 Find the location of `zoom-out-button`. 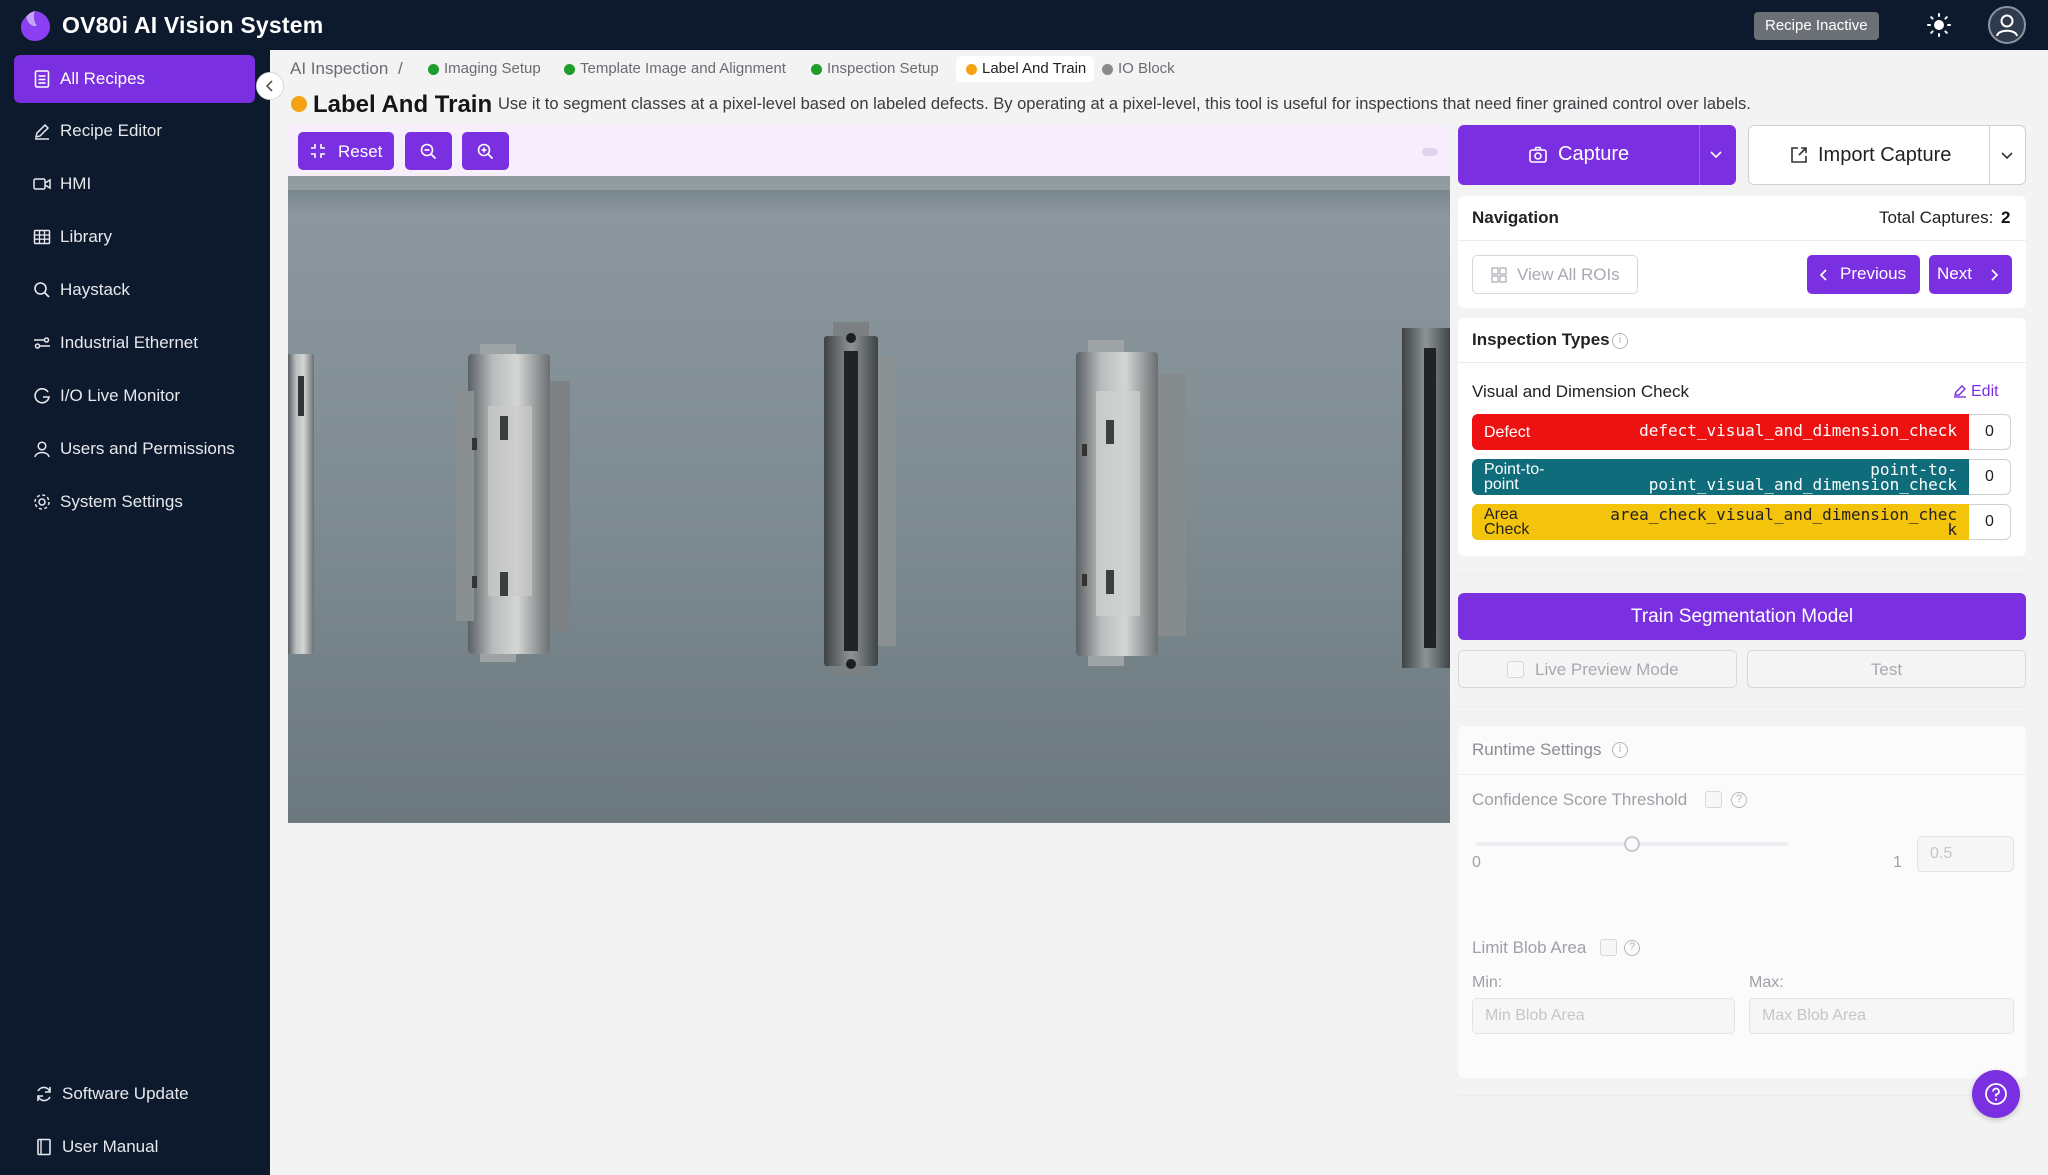

zoom-out-button is located at coordinates (428, 151).